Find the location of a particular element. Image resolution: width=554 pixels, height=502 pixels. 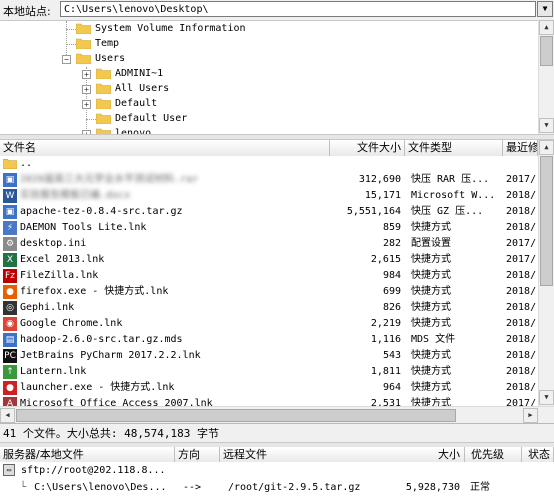

queue-status: 正常 is located at coordinates (480, 487).